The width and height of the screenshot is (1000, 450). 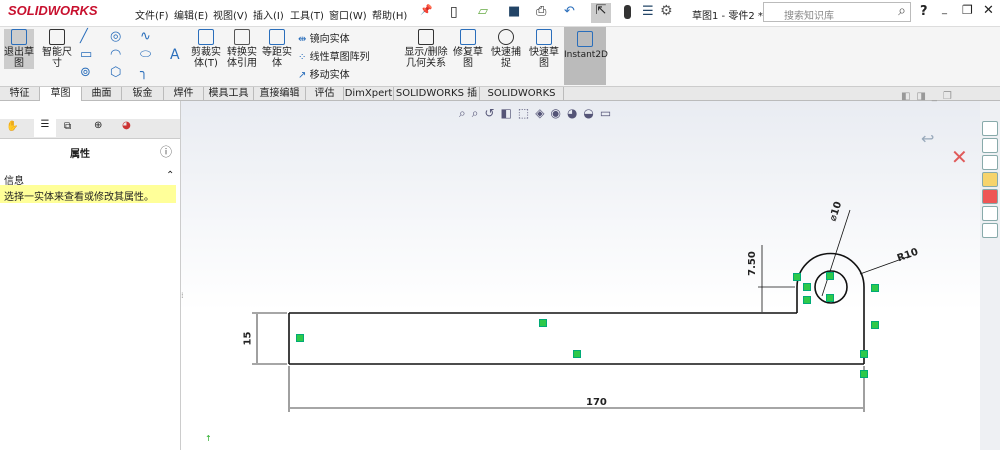 What do you see at coordinates (369, 94) in the screenshot?
I see `tab-dimxpert: DimXpert` at bounding box center [369, 94].